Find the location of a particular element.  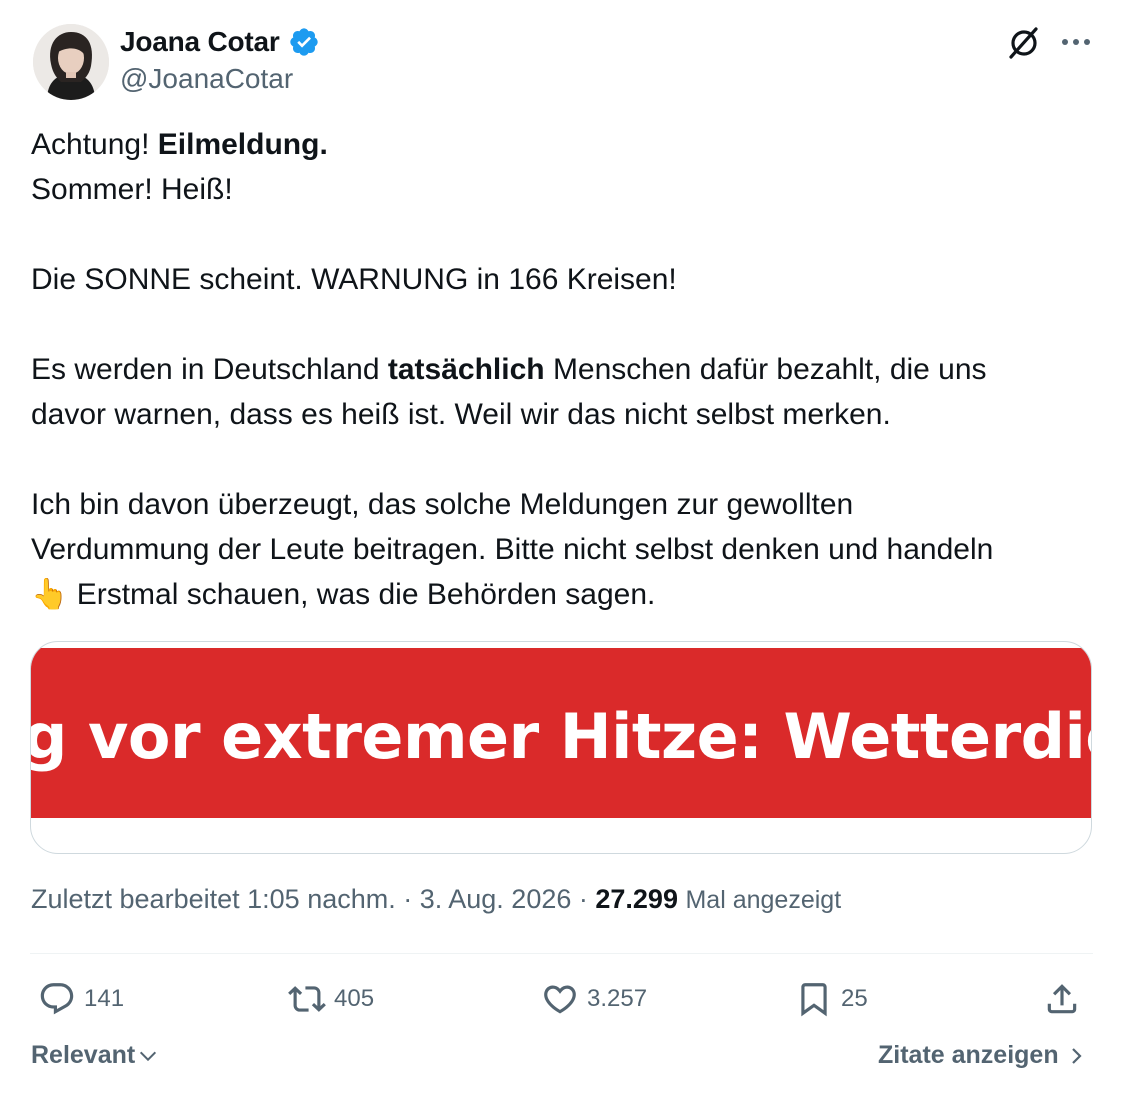

retweet-icon is located at coordinates (307, 999).